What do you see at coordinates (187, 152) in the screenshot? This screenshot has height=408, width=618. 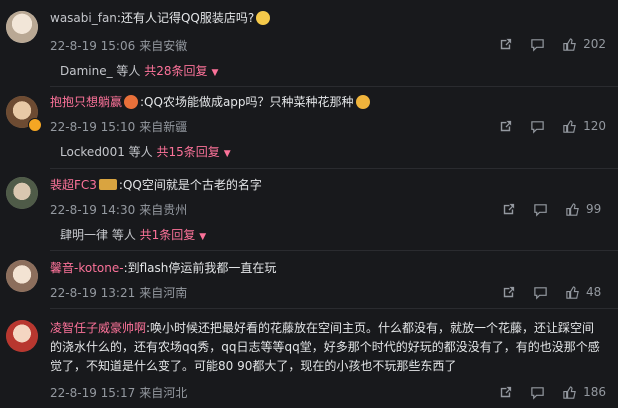 I see `view-replies-link: 共15条回复` at bounding box center [187, 152].